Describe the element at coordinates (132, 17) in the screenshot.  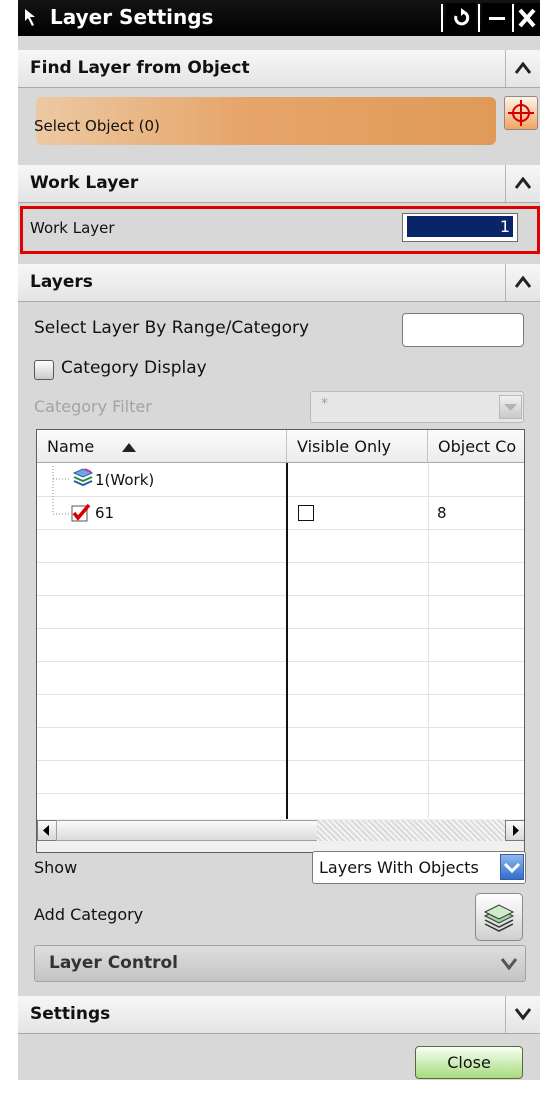
I see `window-title: Layer Settings` at that location.